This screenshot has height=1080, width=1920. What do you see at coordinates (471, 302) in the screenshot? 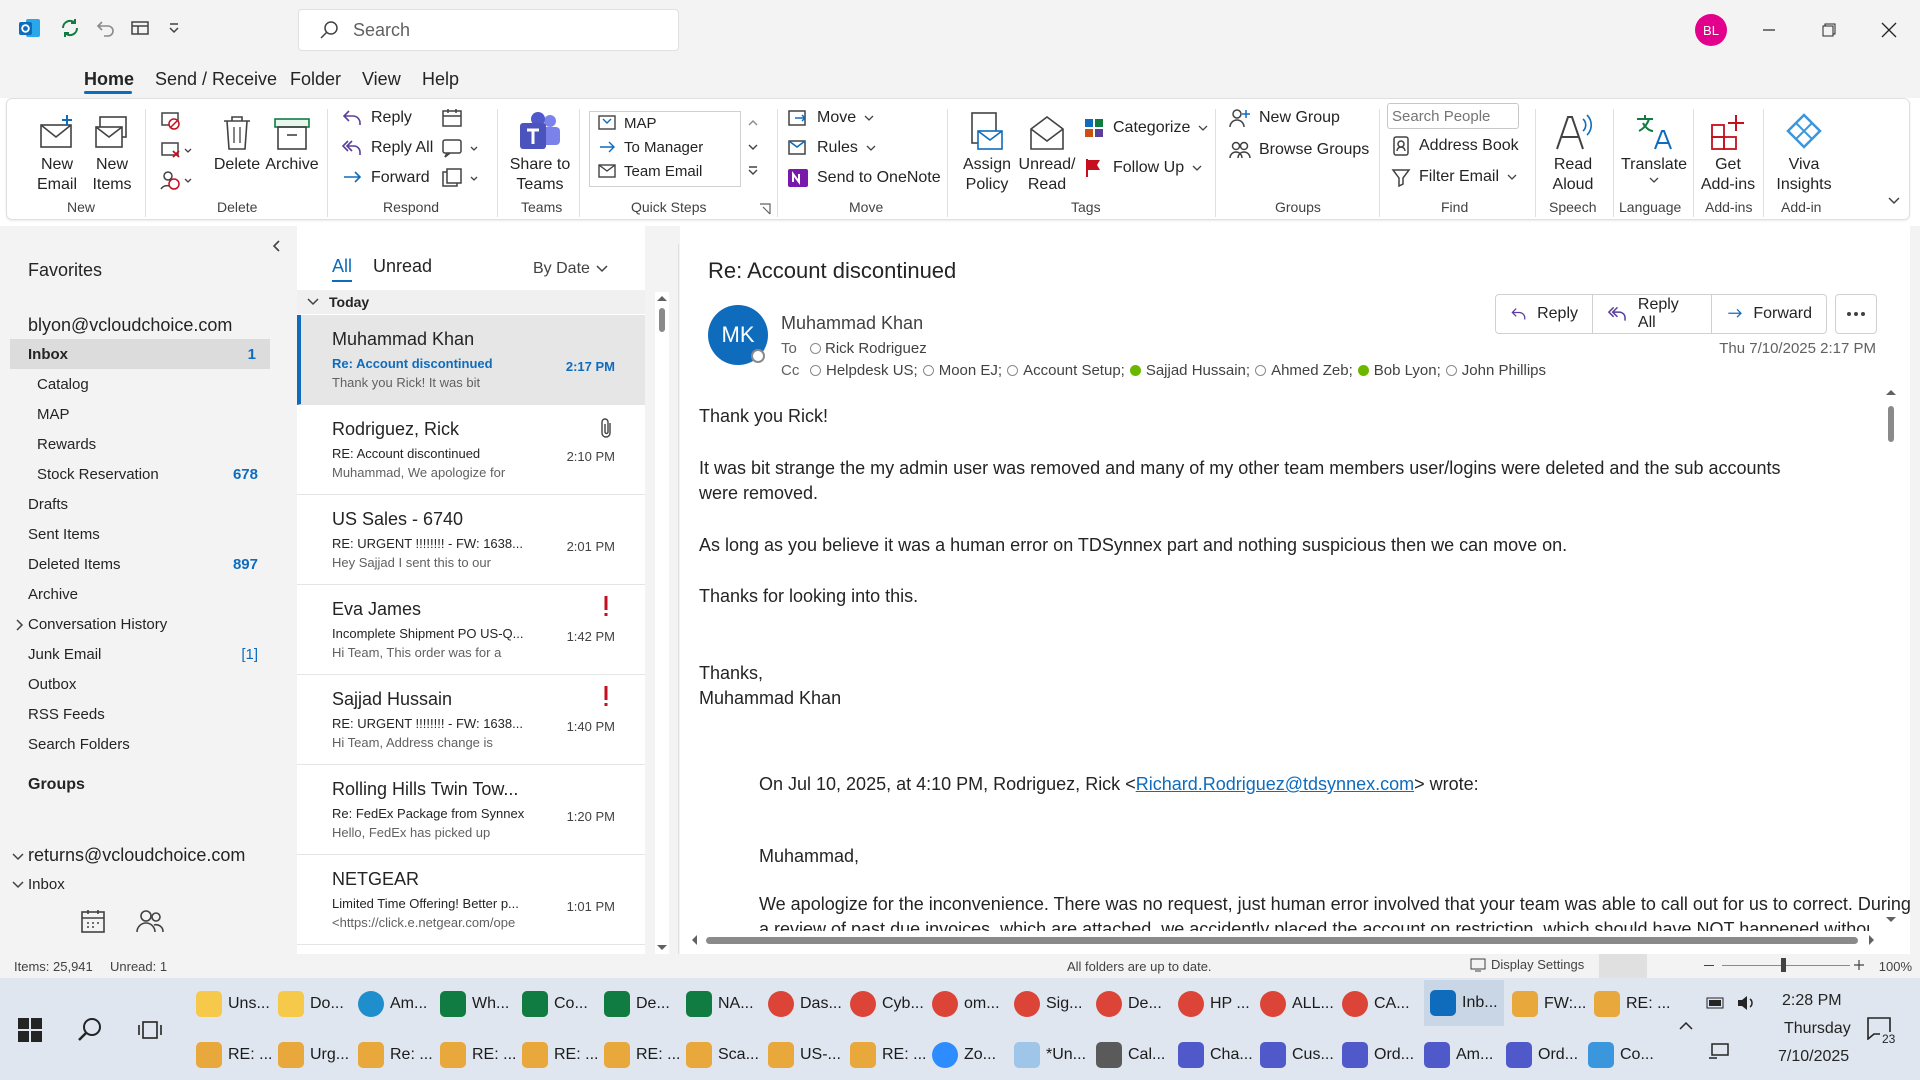
I see `group-header-today: Today` at bounding box center [471, 302].